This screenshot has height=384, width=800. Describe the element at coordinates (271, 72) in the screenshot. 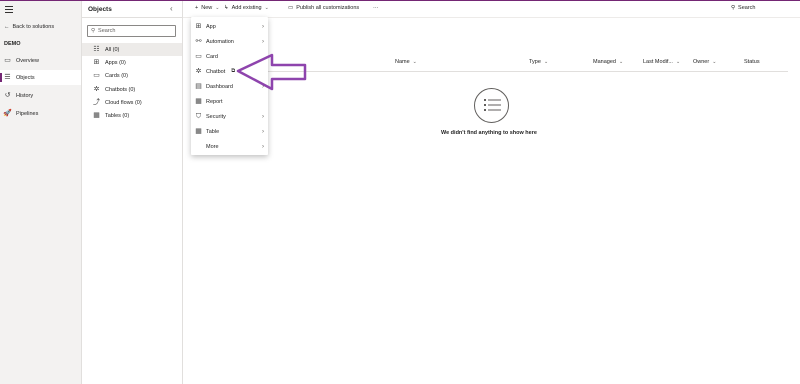

I see `annotation-arrow` at that location.